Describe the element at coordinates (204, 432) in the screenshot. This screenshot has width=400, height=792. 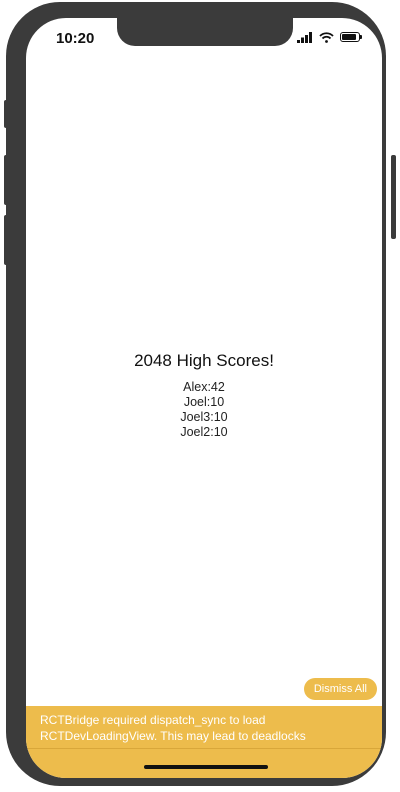
I see `score-item: Joel2:10` at that location.